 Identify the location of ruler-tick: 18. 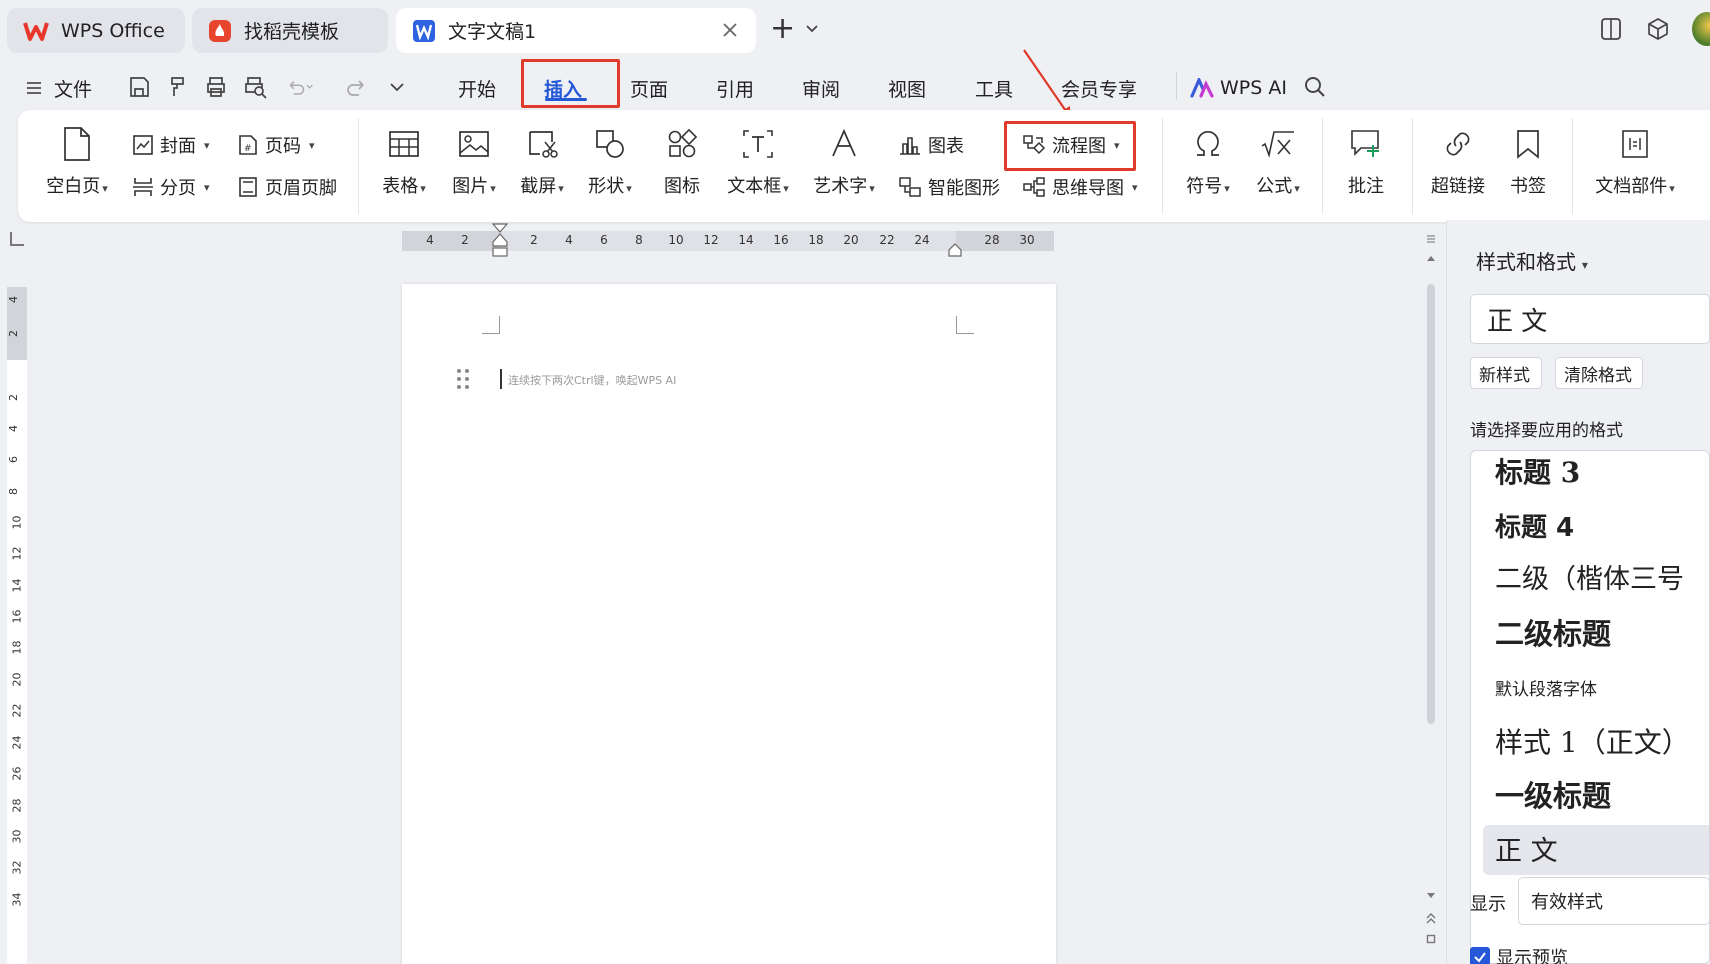
(816, 240).